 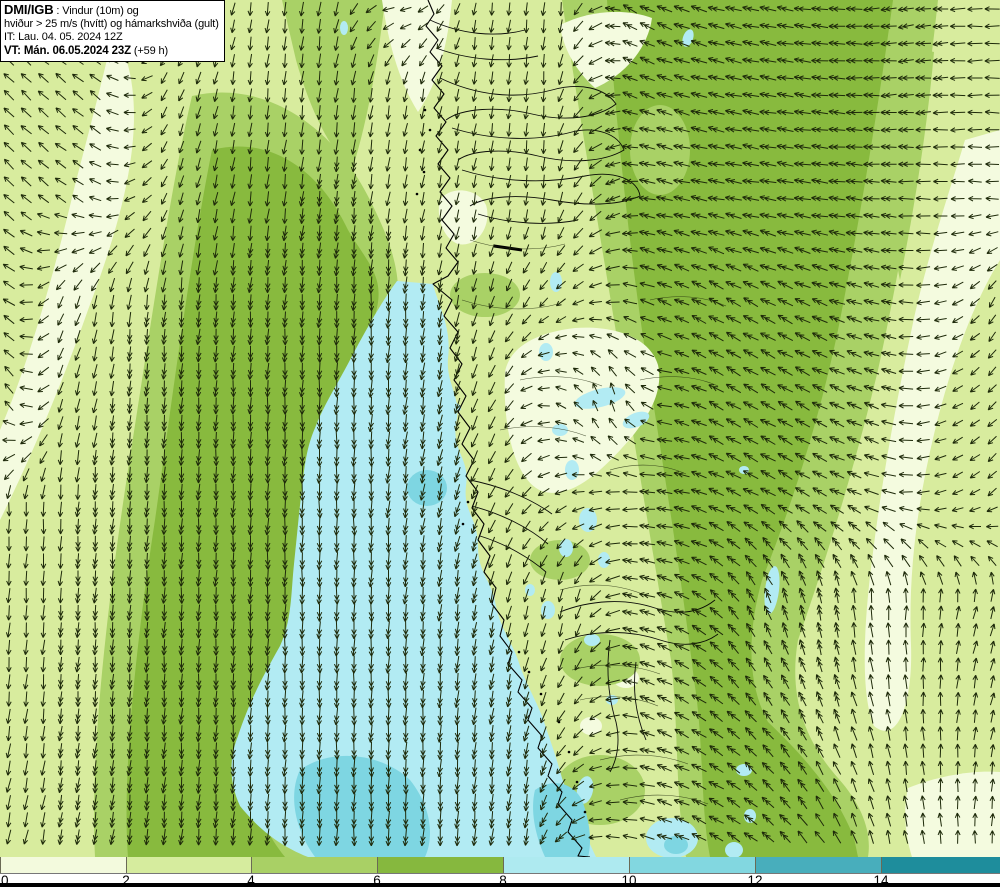 What do you see at coordinates (29, 9) in the screenshot?
I see `legend-product-name: DMI/IGB` at bounding box center [29, 9].